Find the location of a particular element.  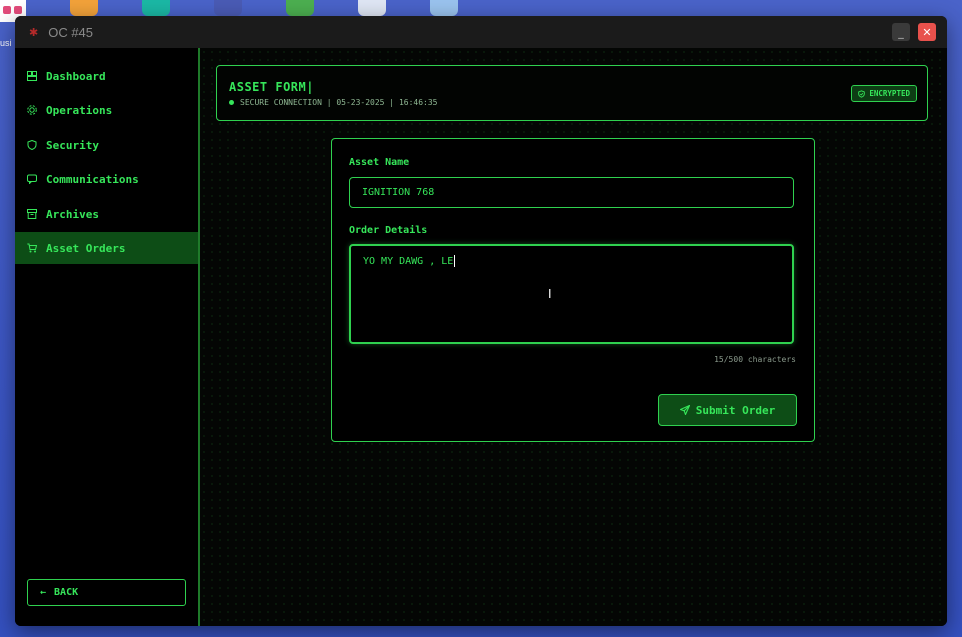

close-button: ✕ is located at coordinates (927, 32).